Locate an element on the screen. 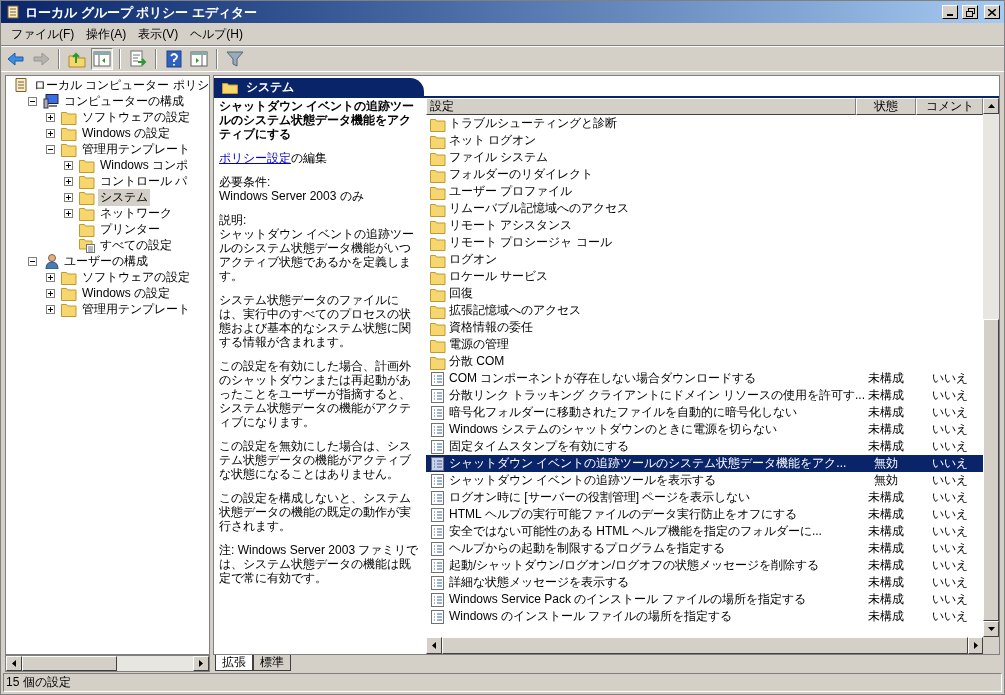 This screenshot has width=1005, height=695. list-row: 拡張記憶域へのアクセス is located at coordinates (704, 310).